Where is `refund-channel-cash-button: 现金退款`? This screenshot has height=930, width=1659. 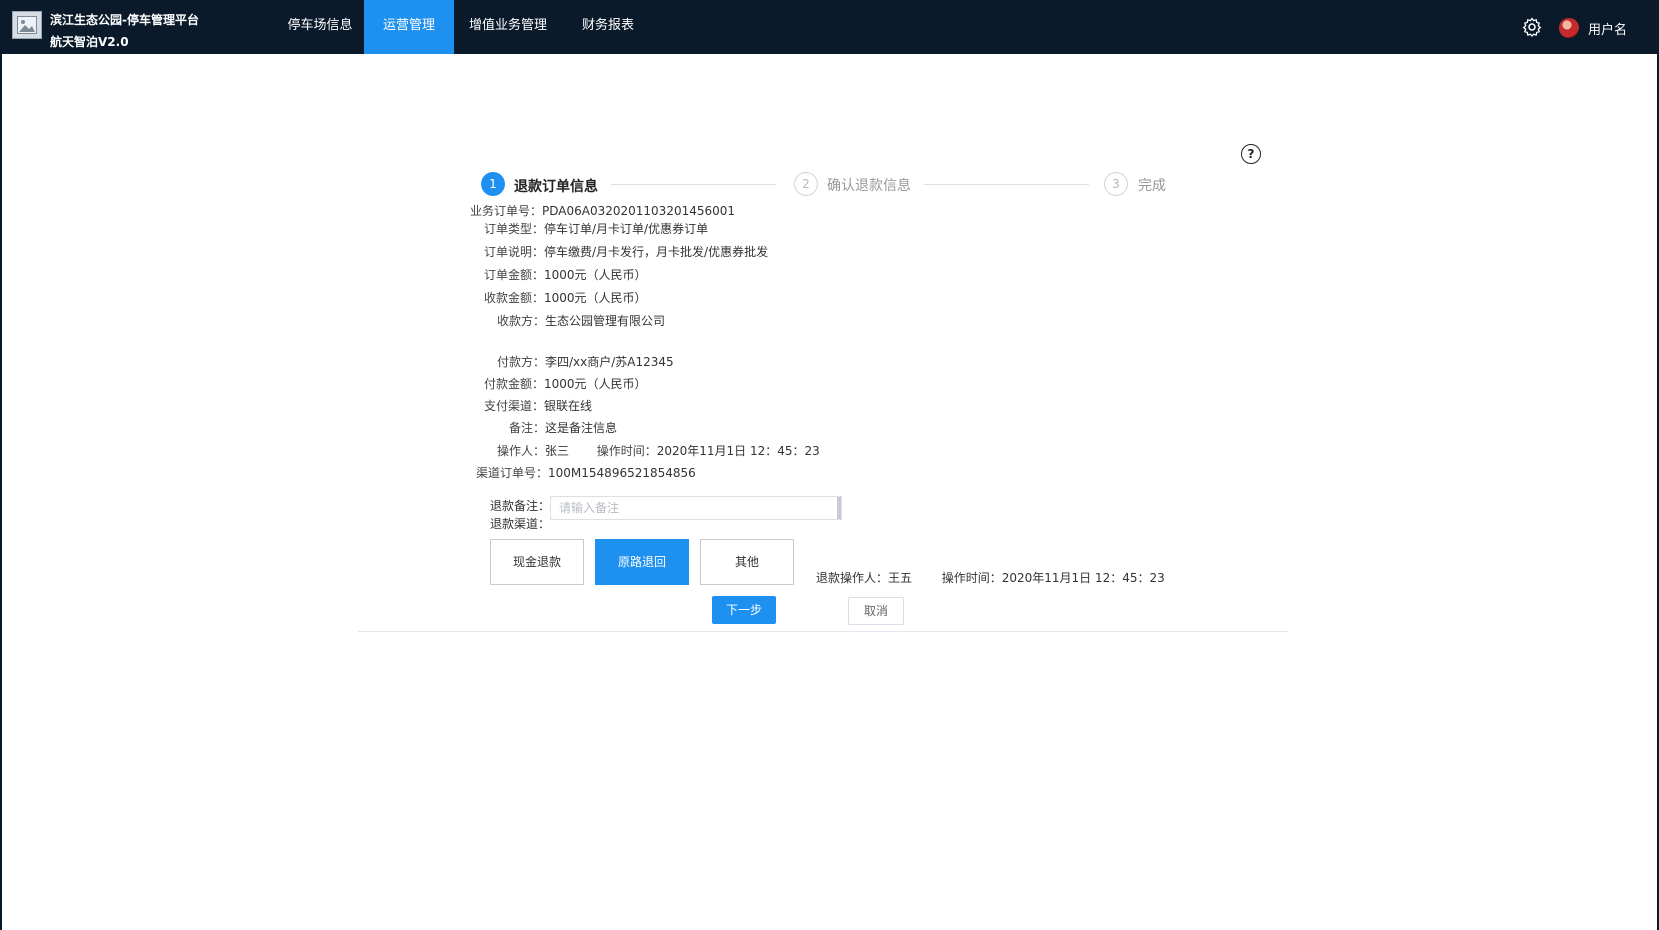 refund-channel-cash-button: 现金退款 is located at coordinates (537, 562).